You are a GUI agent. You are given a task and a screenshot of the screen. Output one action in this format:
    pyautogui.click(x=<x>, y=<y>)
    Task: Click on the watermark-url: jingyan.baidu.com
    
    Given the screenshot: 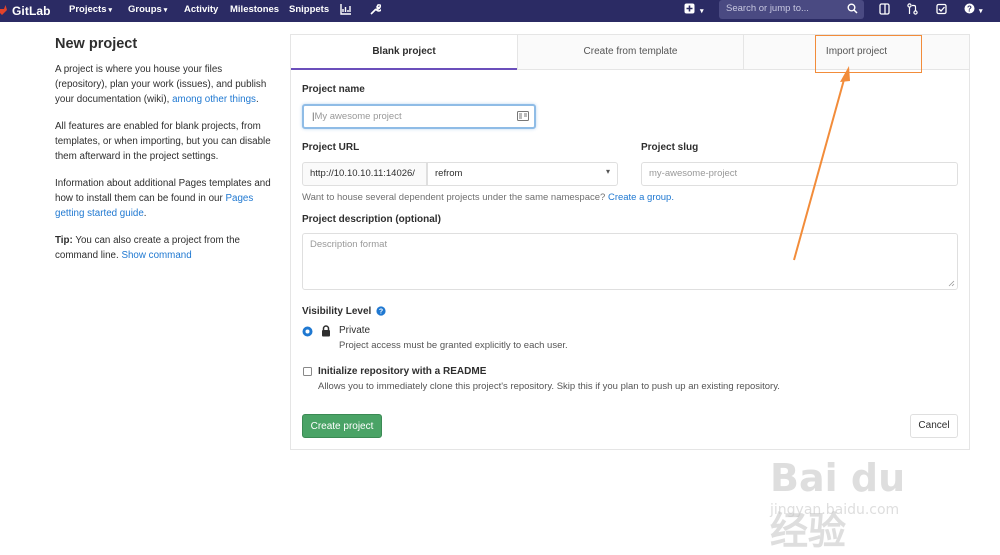 What is the action you would take?
    pyautogui.click(x=835, y=510)
    